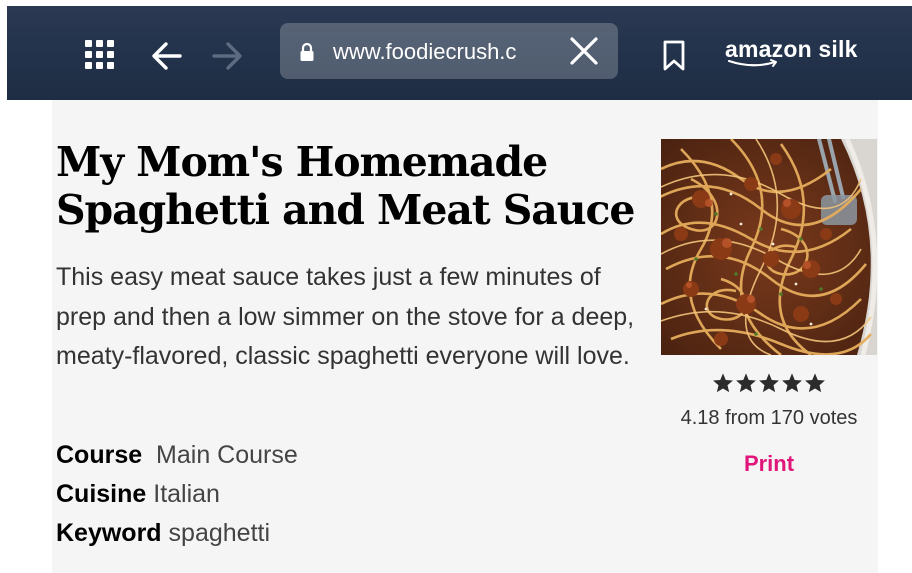 The height and width of the screenshot is (573, 912). I want to click on meta-keyword-label: Keyword, so click(109, 533).